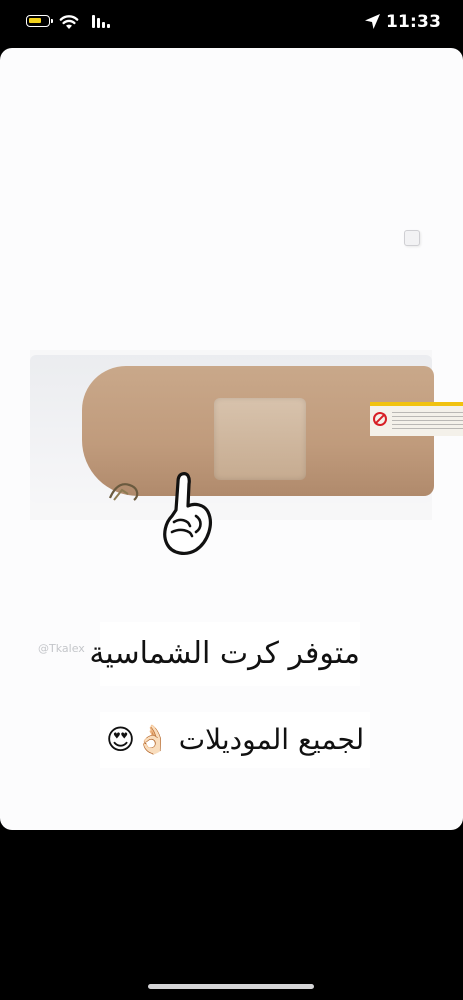 The image size is (463, 1000). Describe the element at coordinates (372, 21) in the screenshot. I see `location-arrow-icon` at that location.